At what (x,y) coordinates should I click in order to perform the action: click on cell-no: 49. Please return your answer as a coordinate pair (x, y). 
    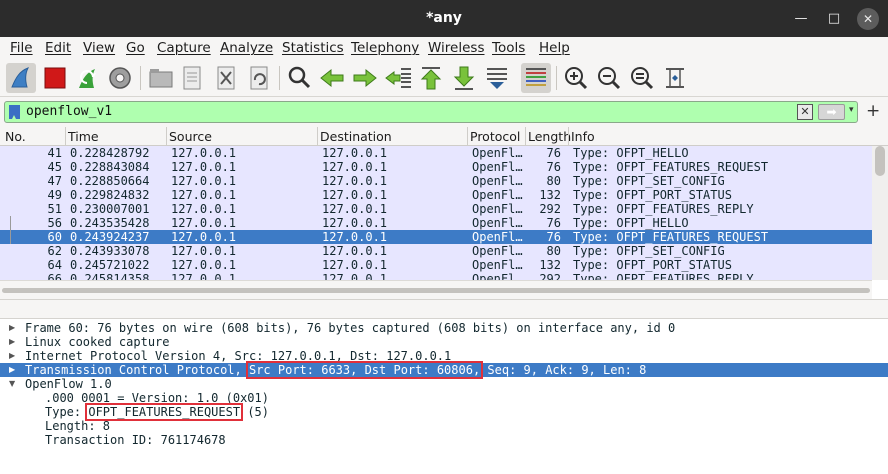
    Looking at the image, I should click on (54, 195).